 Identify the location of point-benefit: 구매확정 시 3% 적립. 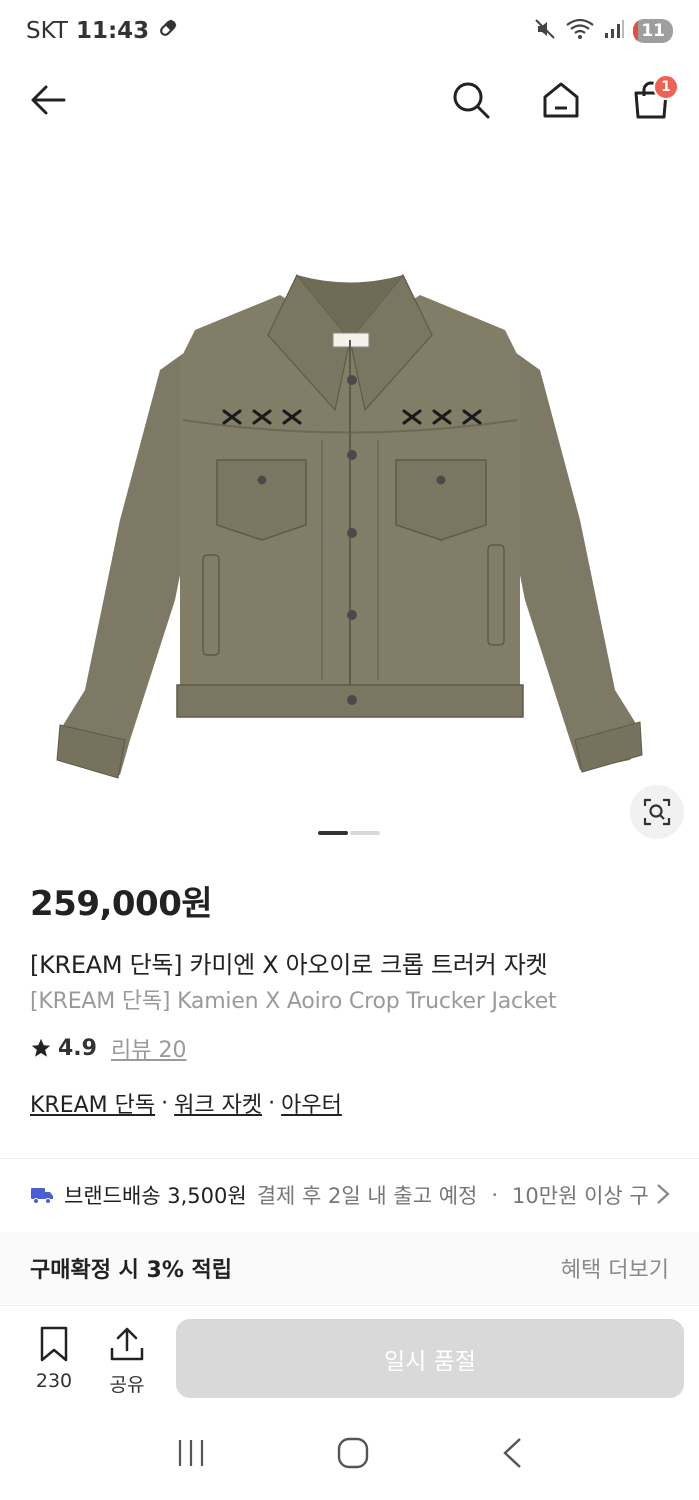
(131, 1270).